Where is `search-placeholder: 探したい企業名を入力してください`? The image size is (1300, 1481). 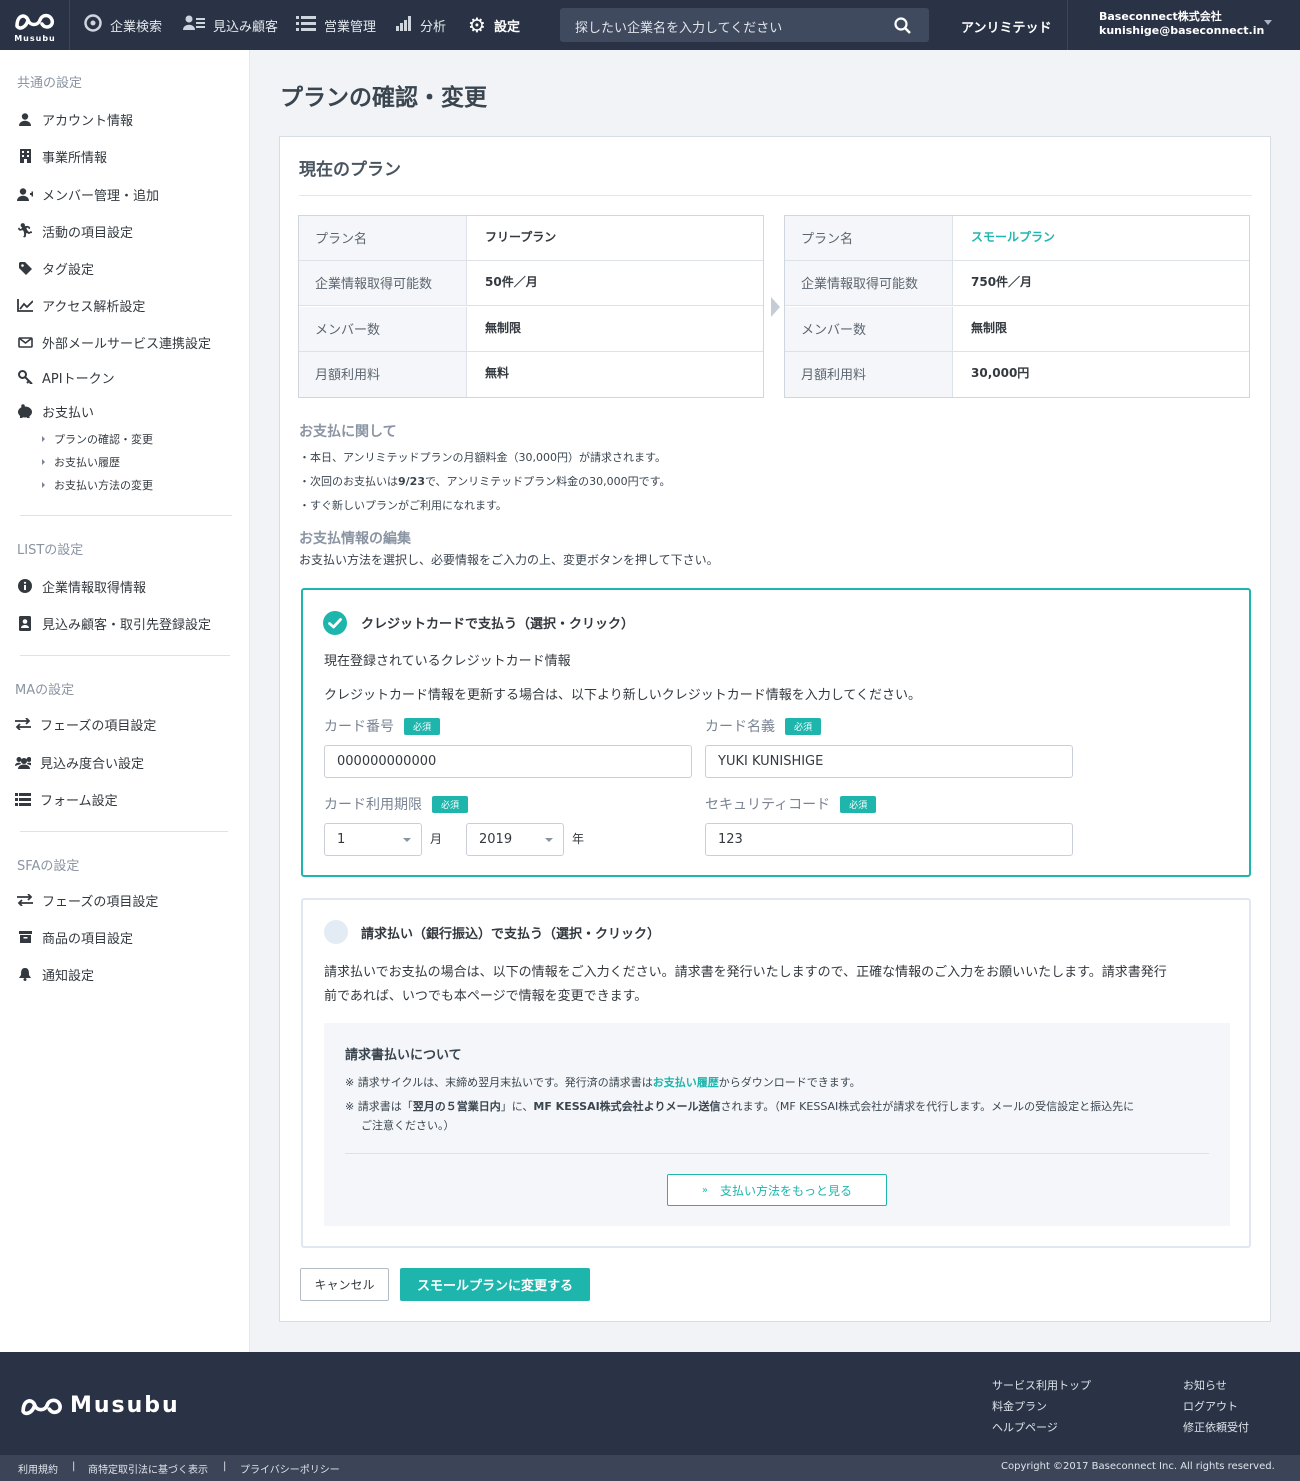 search-placeholder: 探したい企業名を入力してください is located at coordinates (679, 28).